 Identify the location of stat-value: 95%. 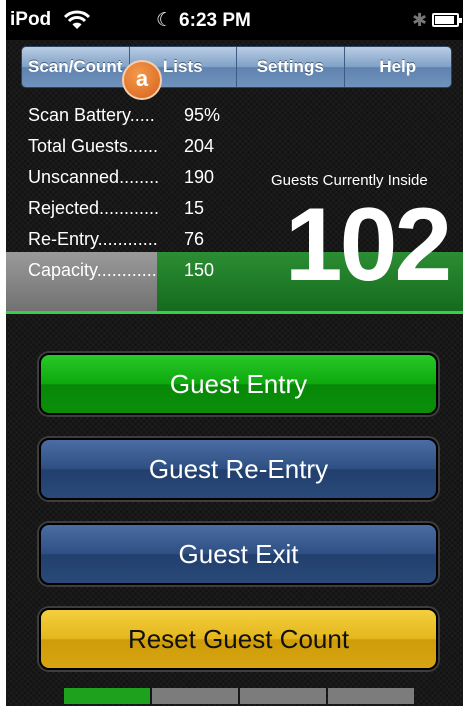
(202, 115).